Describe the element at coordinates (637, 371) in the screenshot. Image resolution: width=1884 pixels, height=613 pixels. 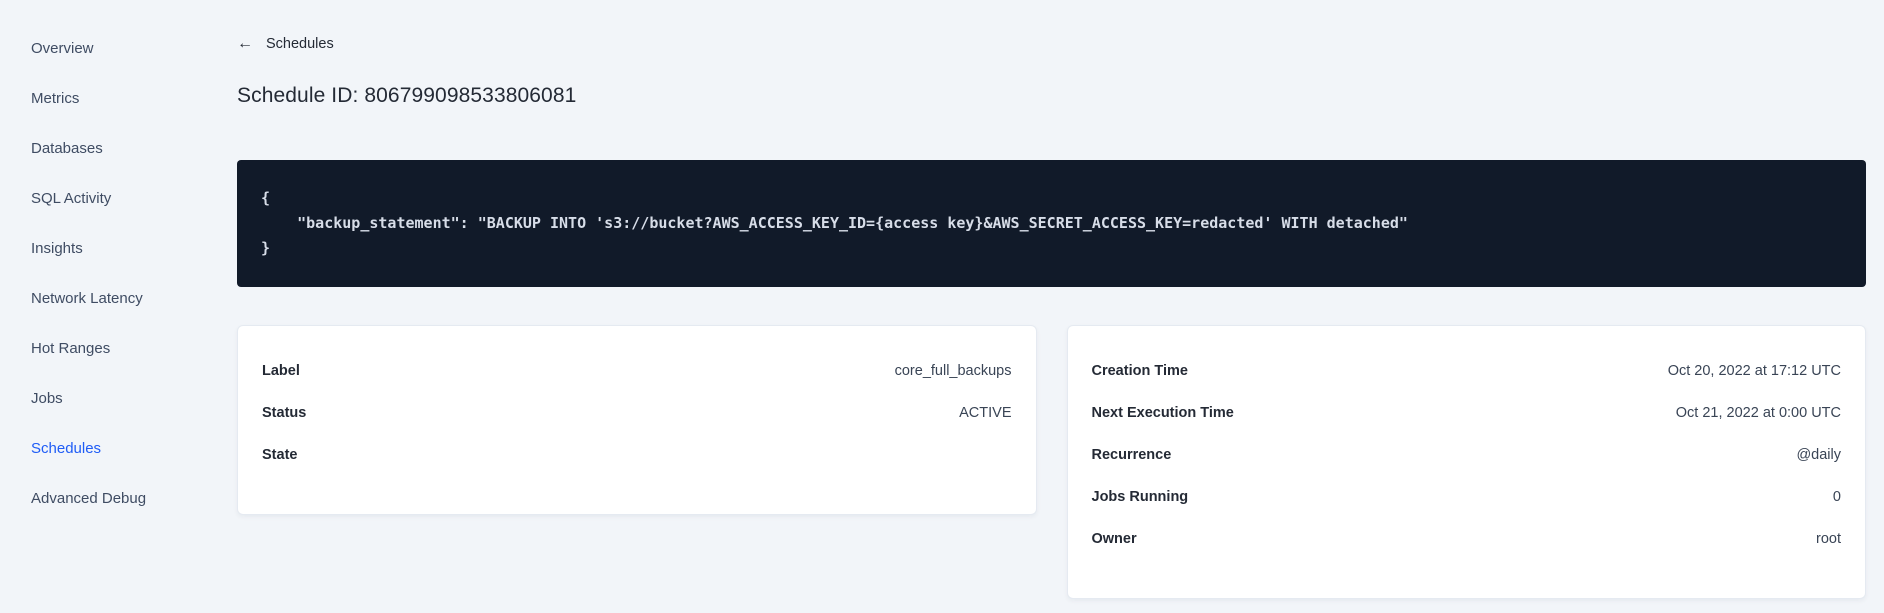
I see `detail-row-label: Label core_full_backups` at that location.